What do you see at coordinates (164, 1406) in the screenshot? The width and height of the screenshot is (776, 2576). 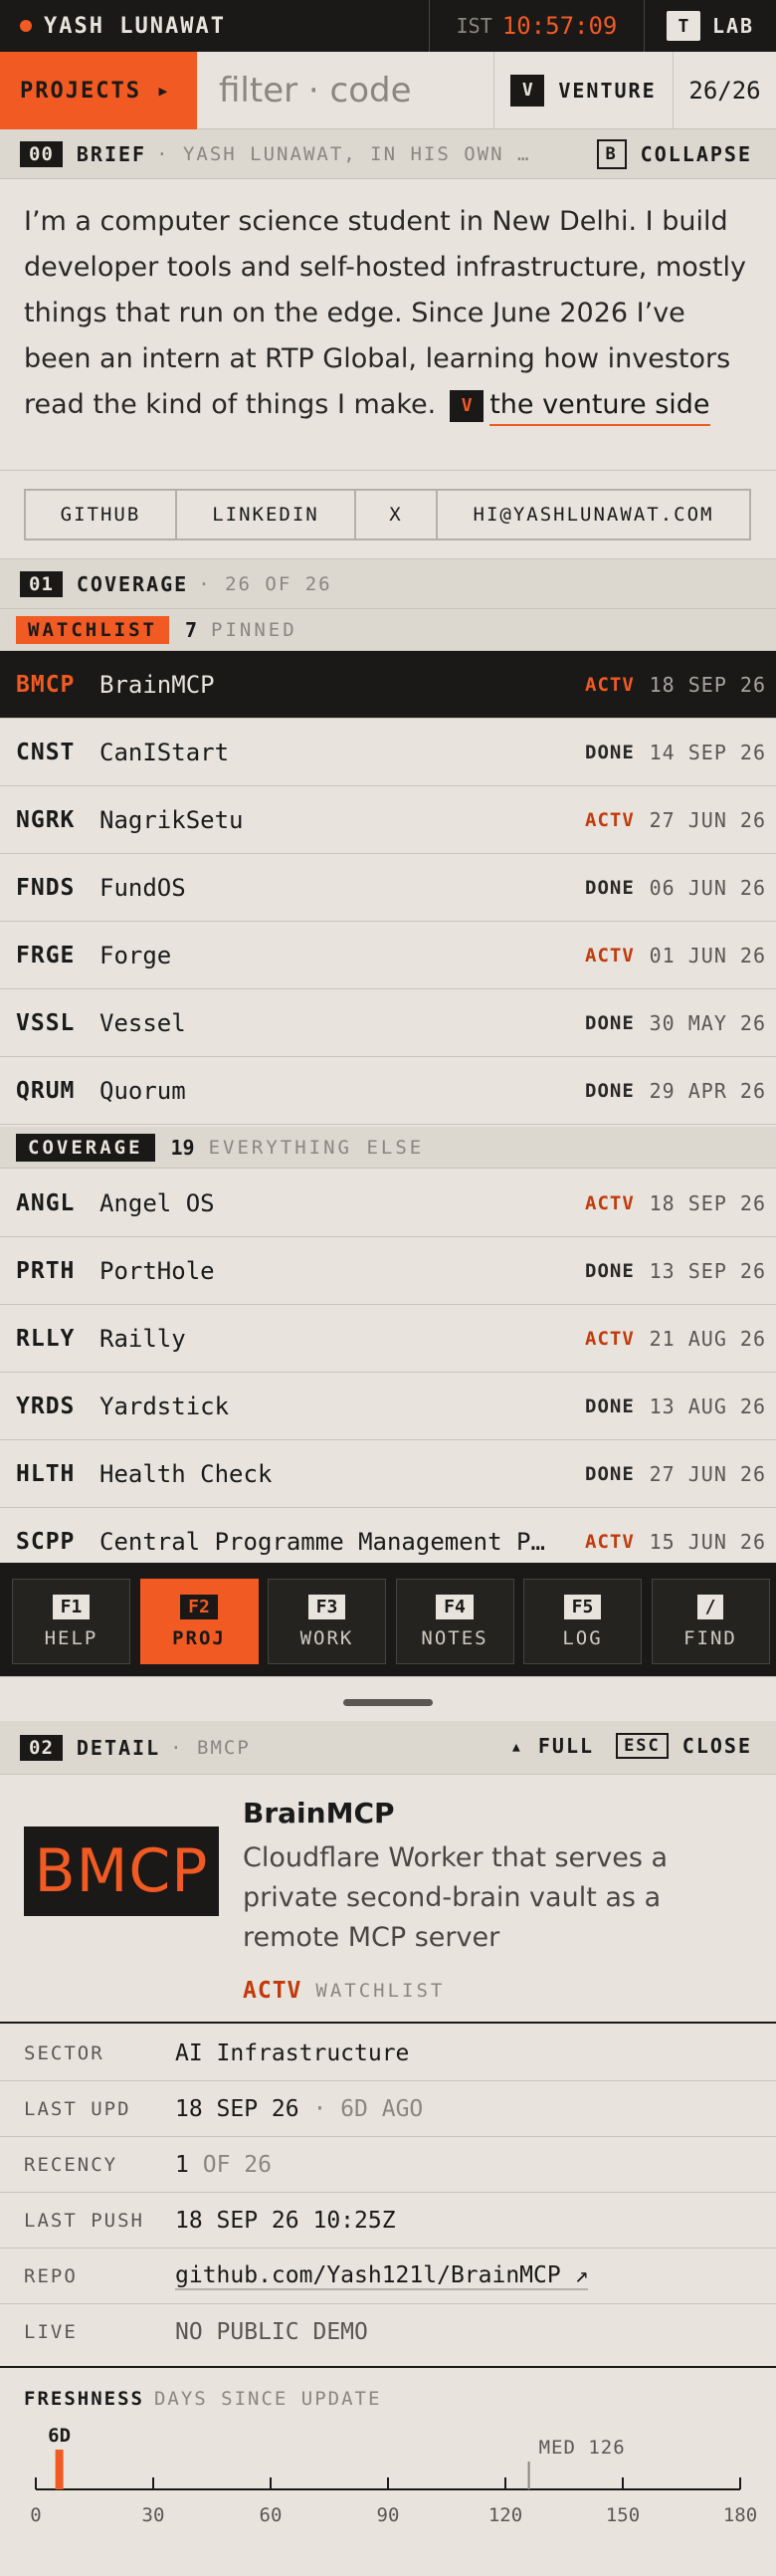 I see `project-name: Yardstick` at bounding box center [164, 1406].